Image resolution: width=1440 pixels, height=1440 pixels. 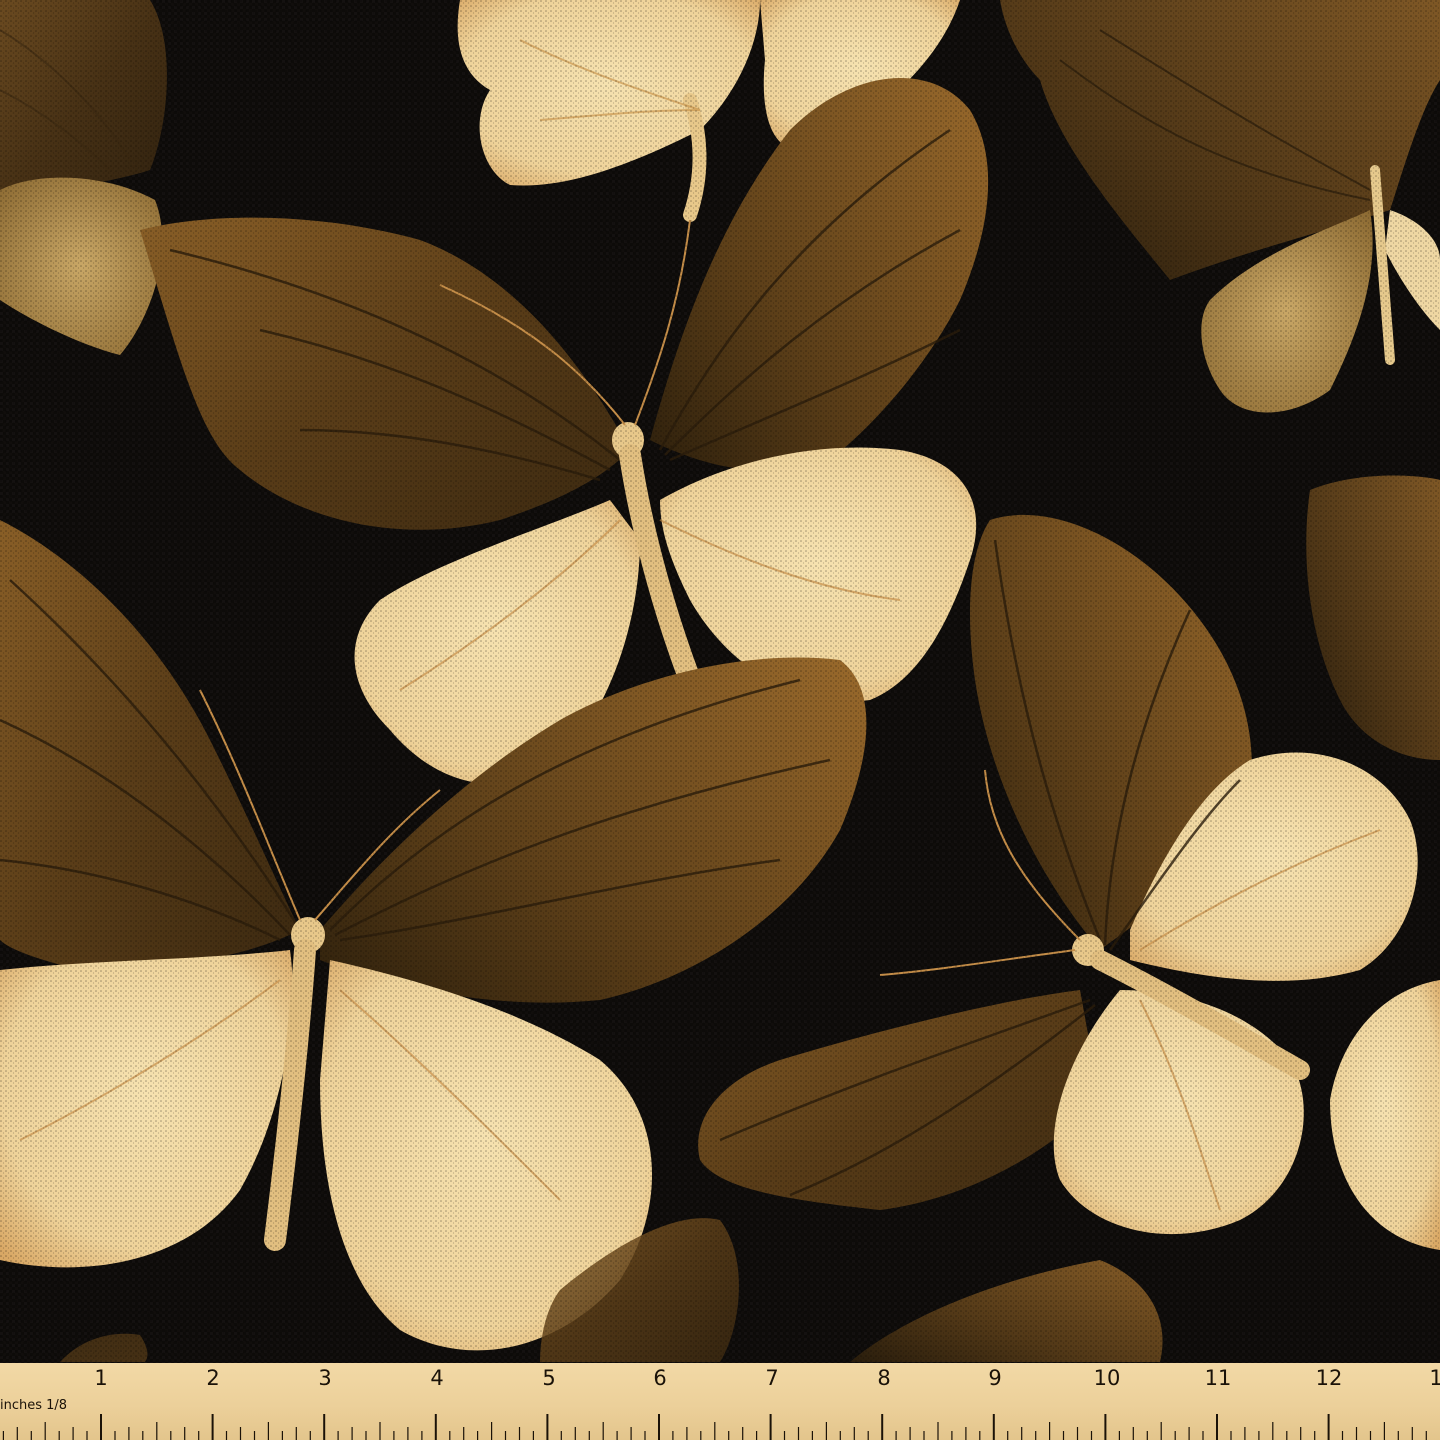 I want to click on ruler-number-12: 12, so click(x=1329, y=1378).